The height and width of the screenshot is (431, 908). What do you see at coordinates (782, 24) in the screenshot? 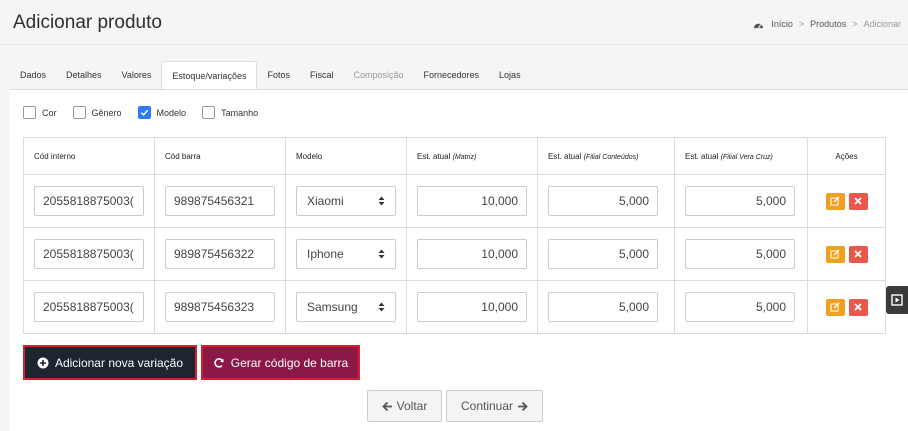
I see `breadcrumb-home: Início` at bounding box center [782, 24].